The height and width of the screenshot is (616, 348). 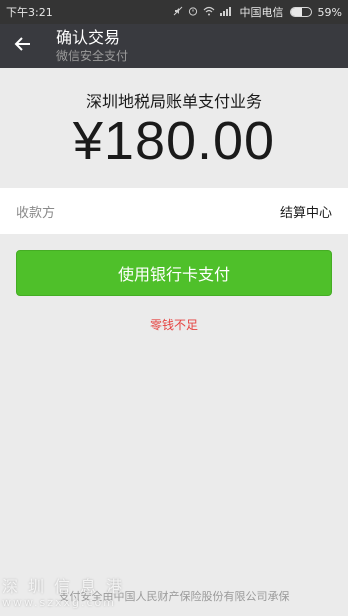 I want to click on pay-with-bank-card-button: 使用银行卡支付, so click(x=174, y=273).